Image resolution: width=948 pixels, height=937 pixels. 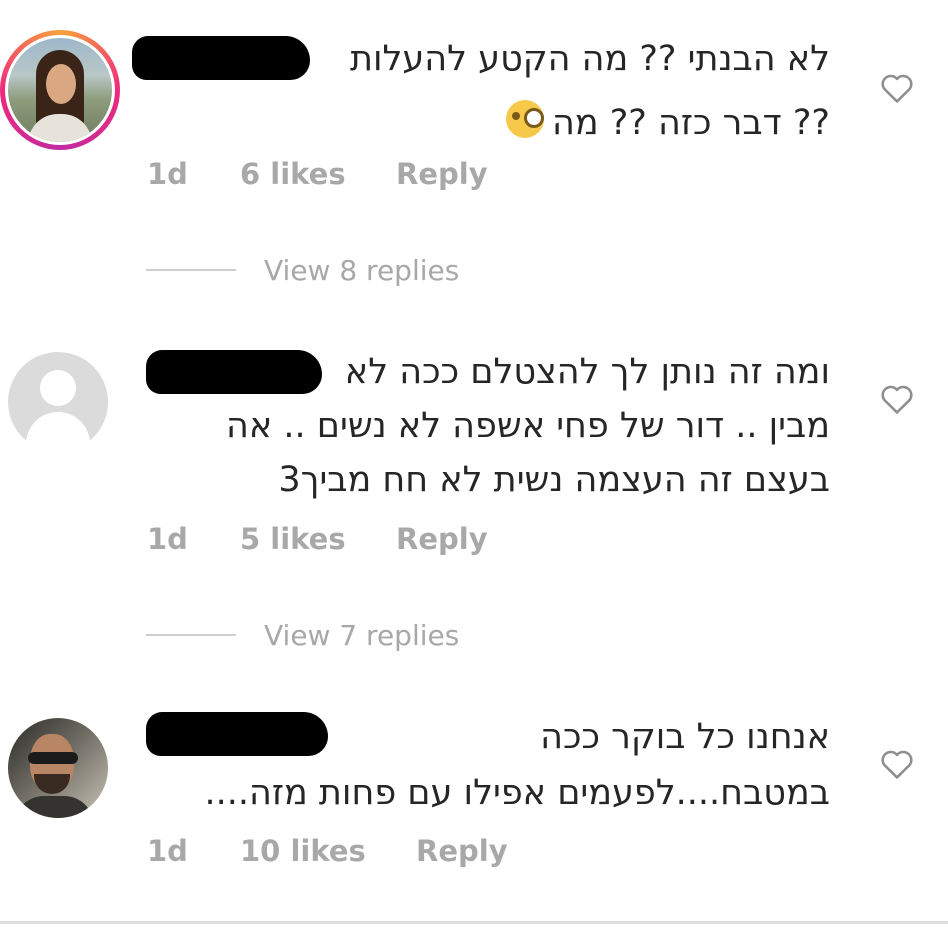 I want to click on view-replies-button: View 7 replies, so click(x=302, y=635).